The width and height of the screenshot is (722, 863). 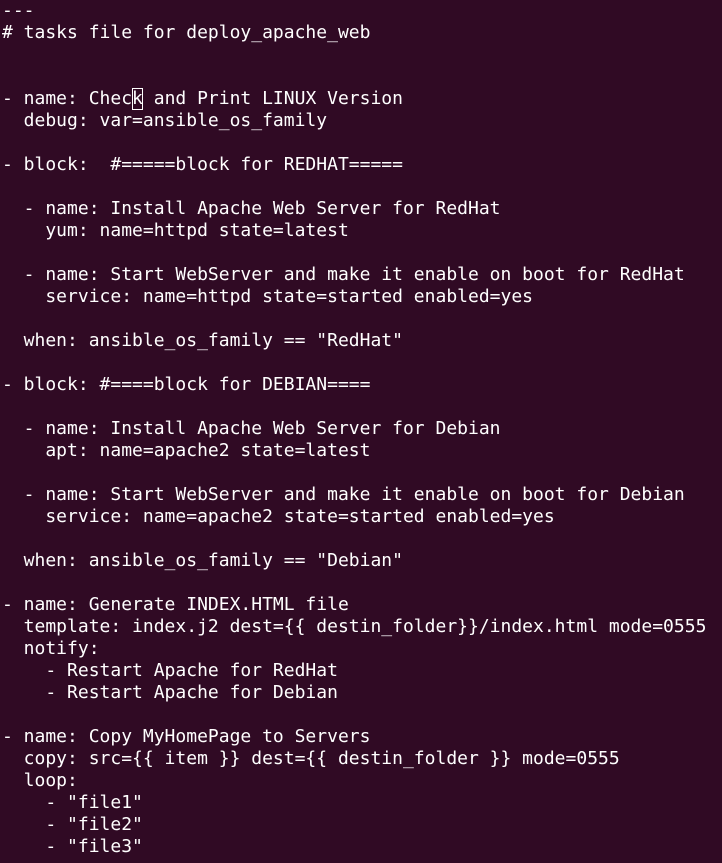 What do you see at coordinates (354, 671) in the screenshot?
I see `editor-line: - Restart Apache for RedHat` at bounding box center [354, 671].